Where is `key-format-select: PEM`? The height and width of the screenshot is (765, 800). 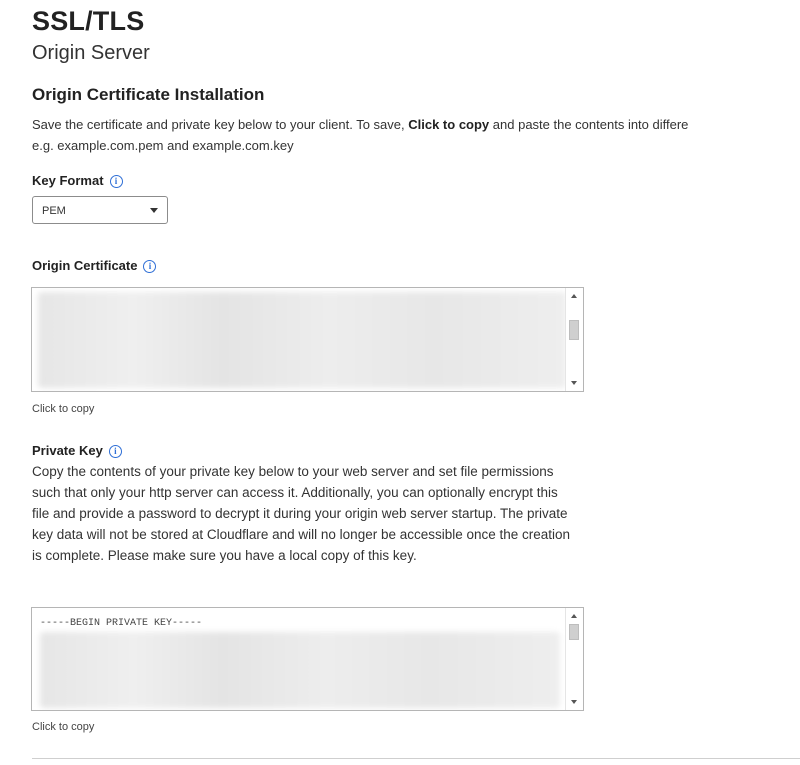
key-format-select: PEM is located at coordinates (100, 210).